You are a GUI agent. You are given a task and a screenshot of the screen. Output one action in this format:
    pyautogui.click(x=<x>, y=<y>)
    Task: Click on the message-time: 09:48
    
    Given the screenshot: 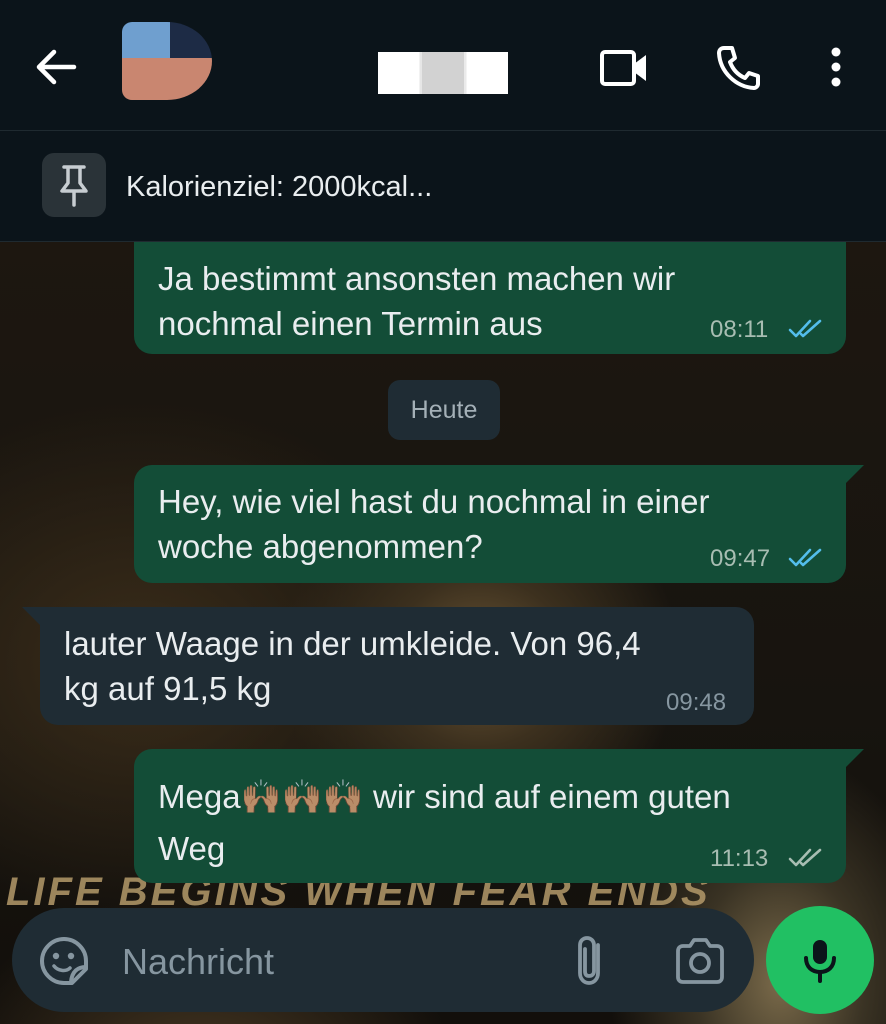 What is the action you would take?
    pyautogui.click(x=696, y=702)
    